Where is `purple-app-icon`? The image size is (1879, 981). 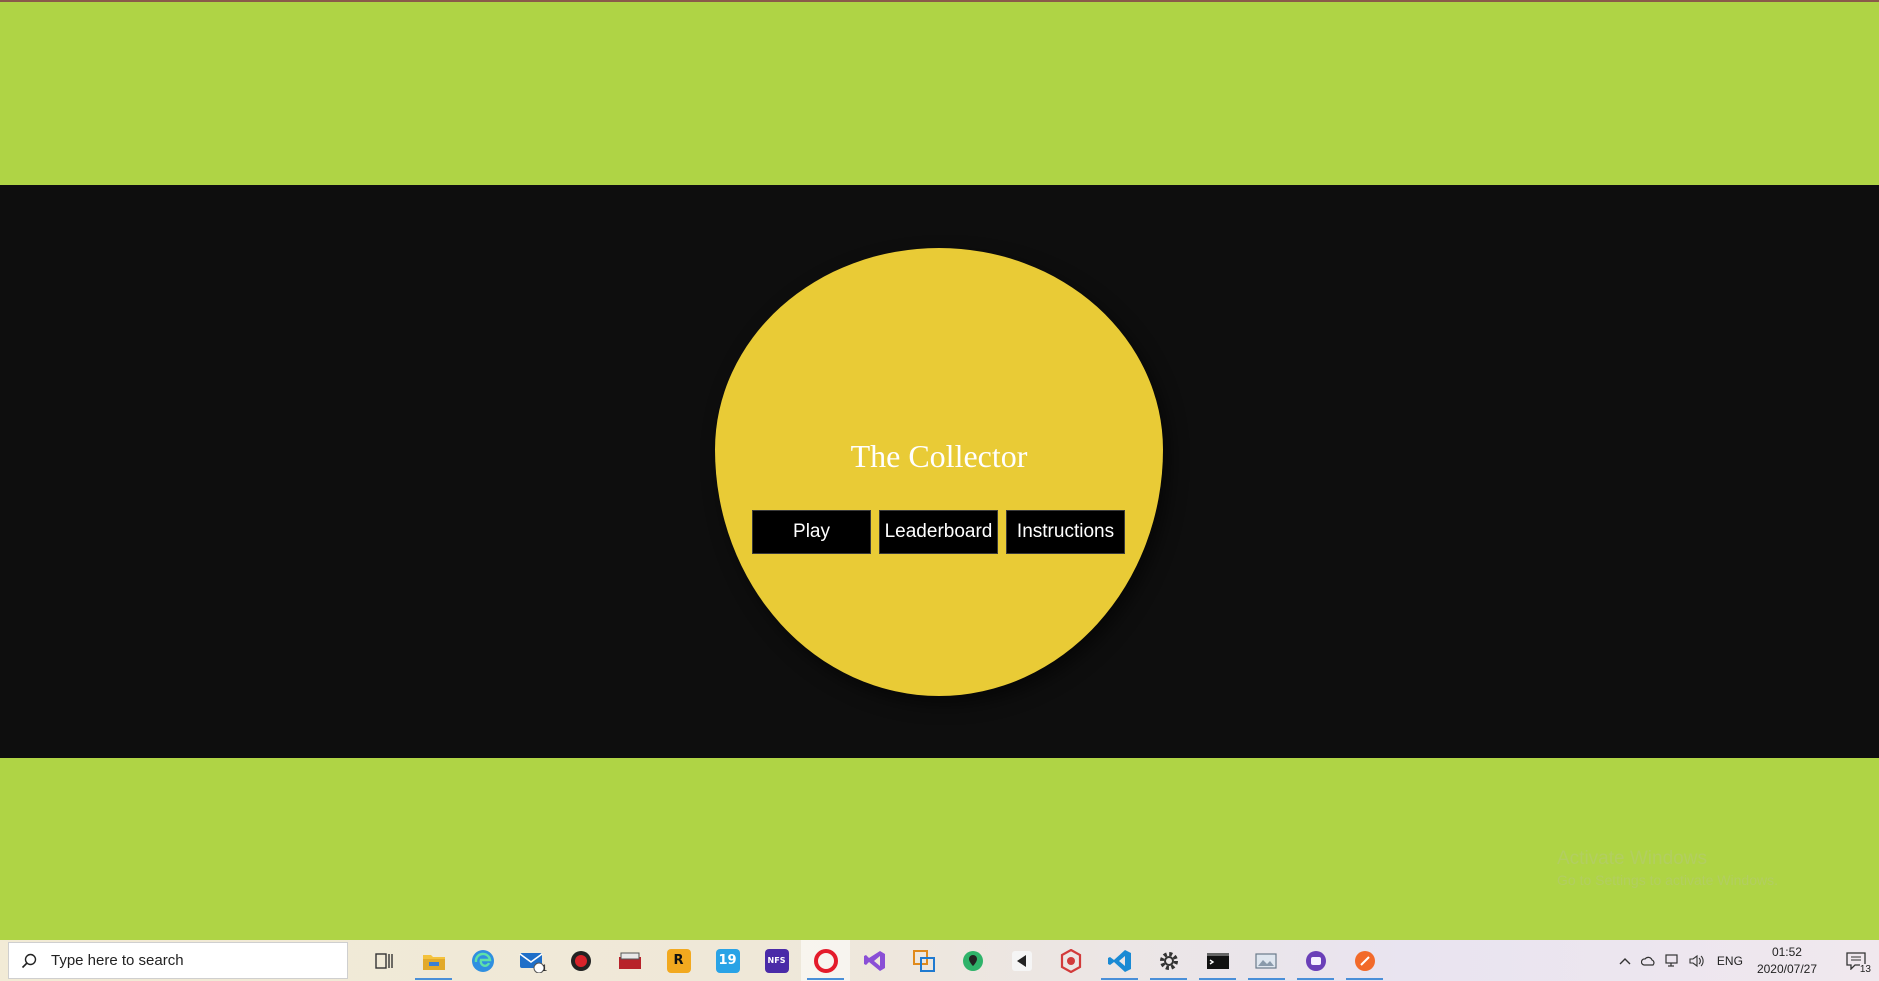 purple-app-icon is located at coordinates (1315, 960).